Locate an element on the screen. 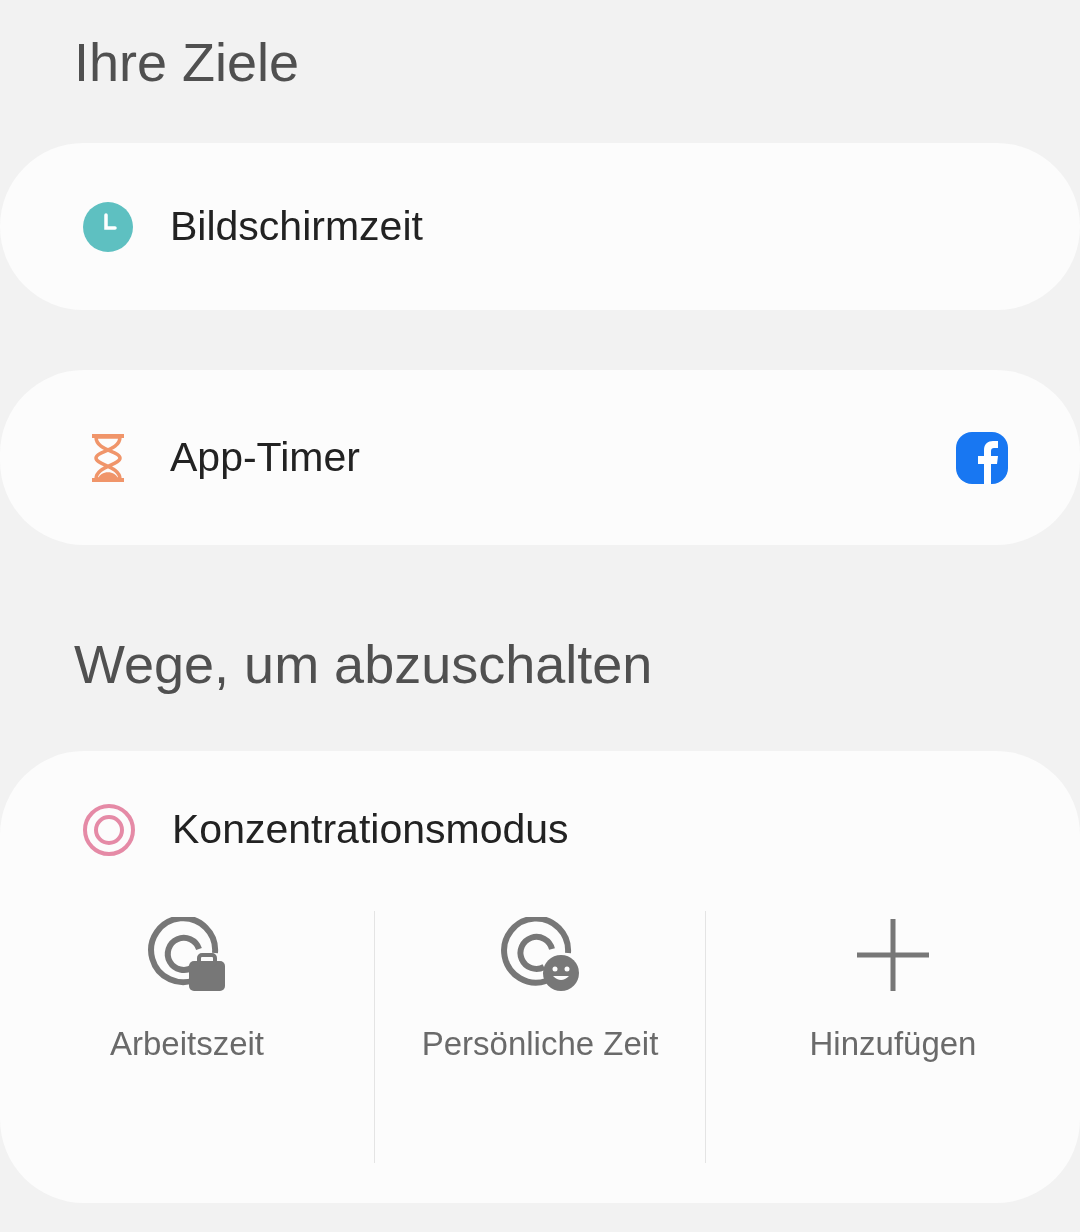  target-icon is located at coordinates (109, 829).